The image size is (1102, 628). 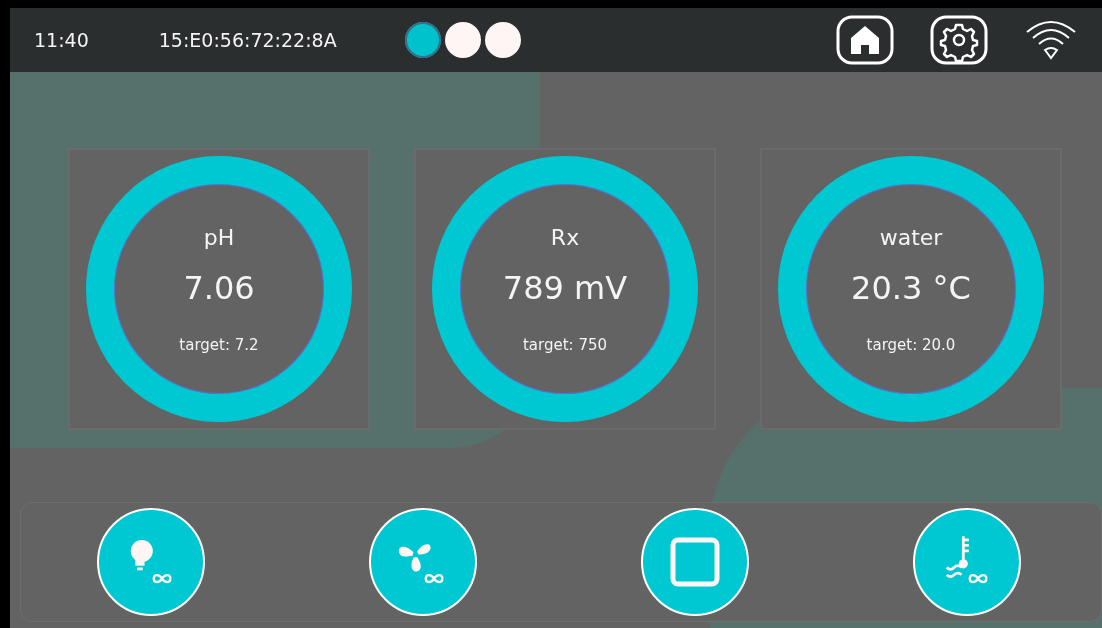 What do you see at coordinates (1051, 40) in the screenshot?
I see `wifi-icon` at bounding box center [1051, 40].